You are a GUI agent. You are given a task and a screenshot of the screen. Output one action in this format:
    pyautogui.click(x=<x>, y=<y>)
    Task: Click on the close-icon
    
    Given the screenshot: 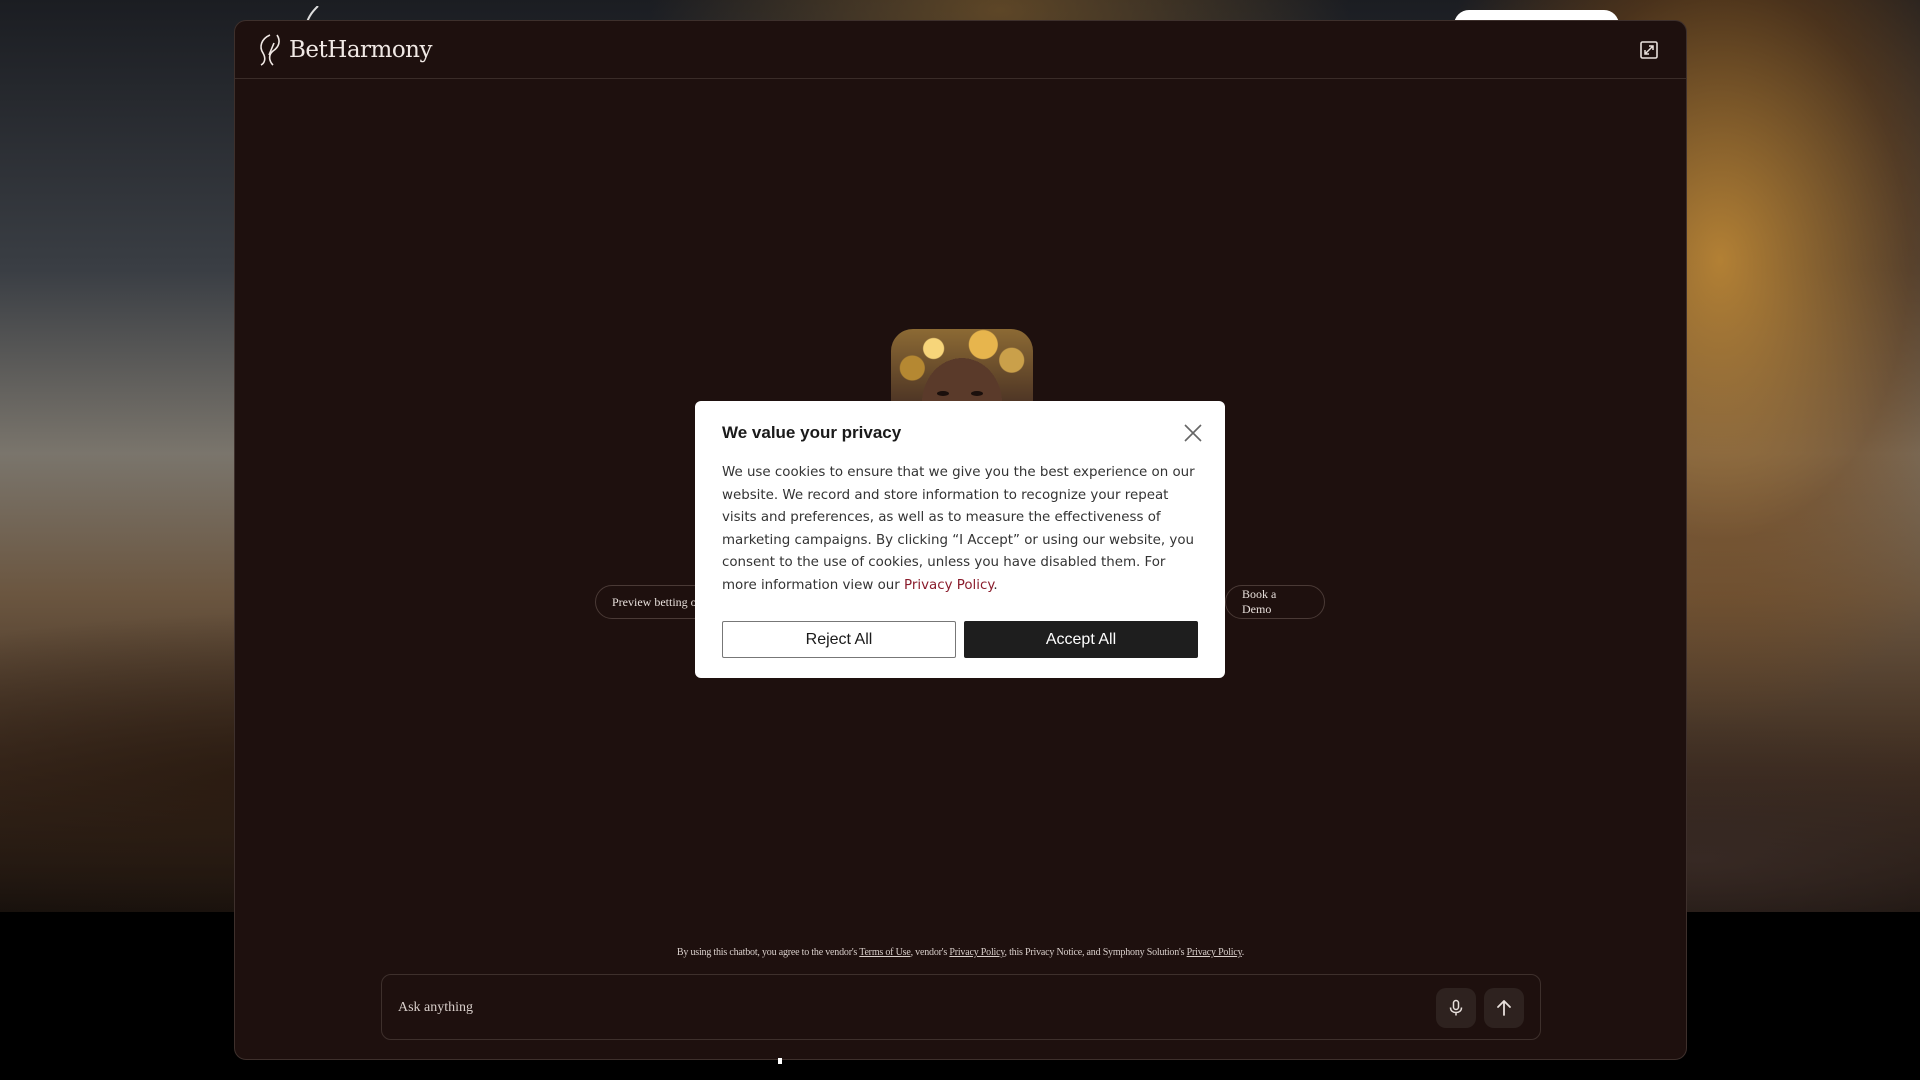 What is the action you would take?
    pyautogui.click(x=1193, y=433)
    